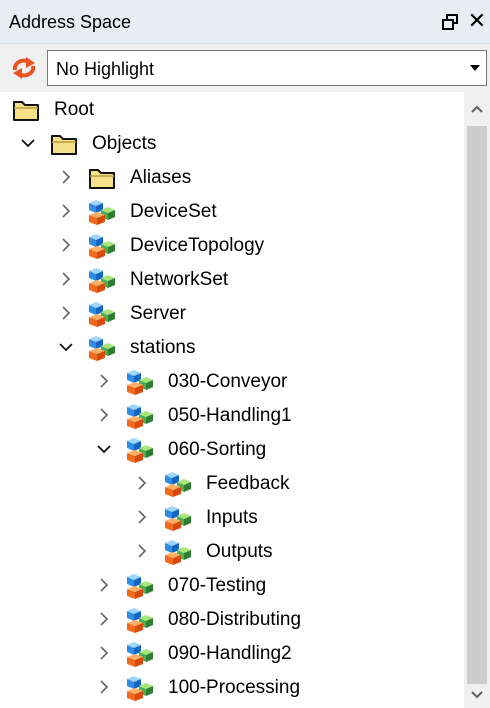 The width and height of the screenshot is (490, 708). I want to click on tree-node-outputs: Outputs, so click(232, 552).